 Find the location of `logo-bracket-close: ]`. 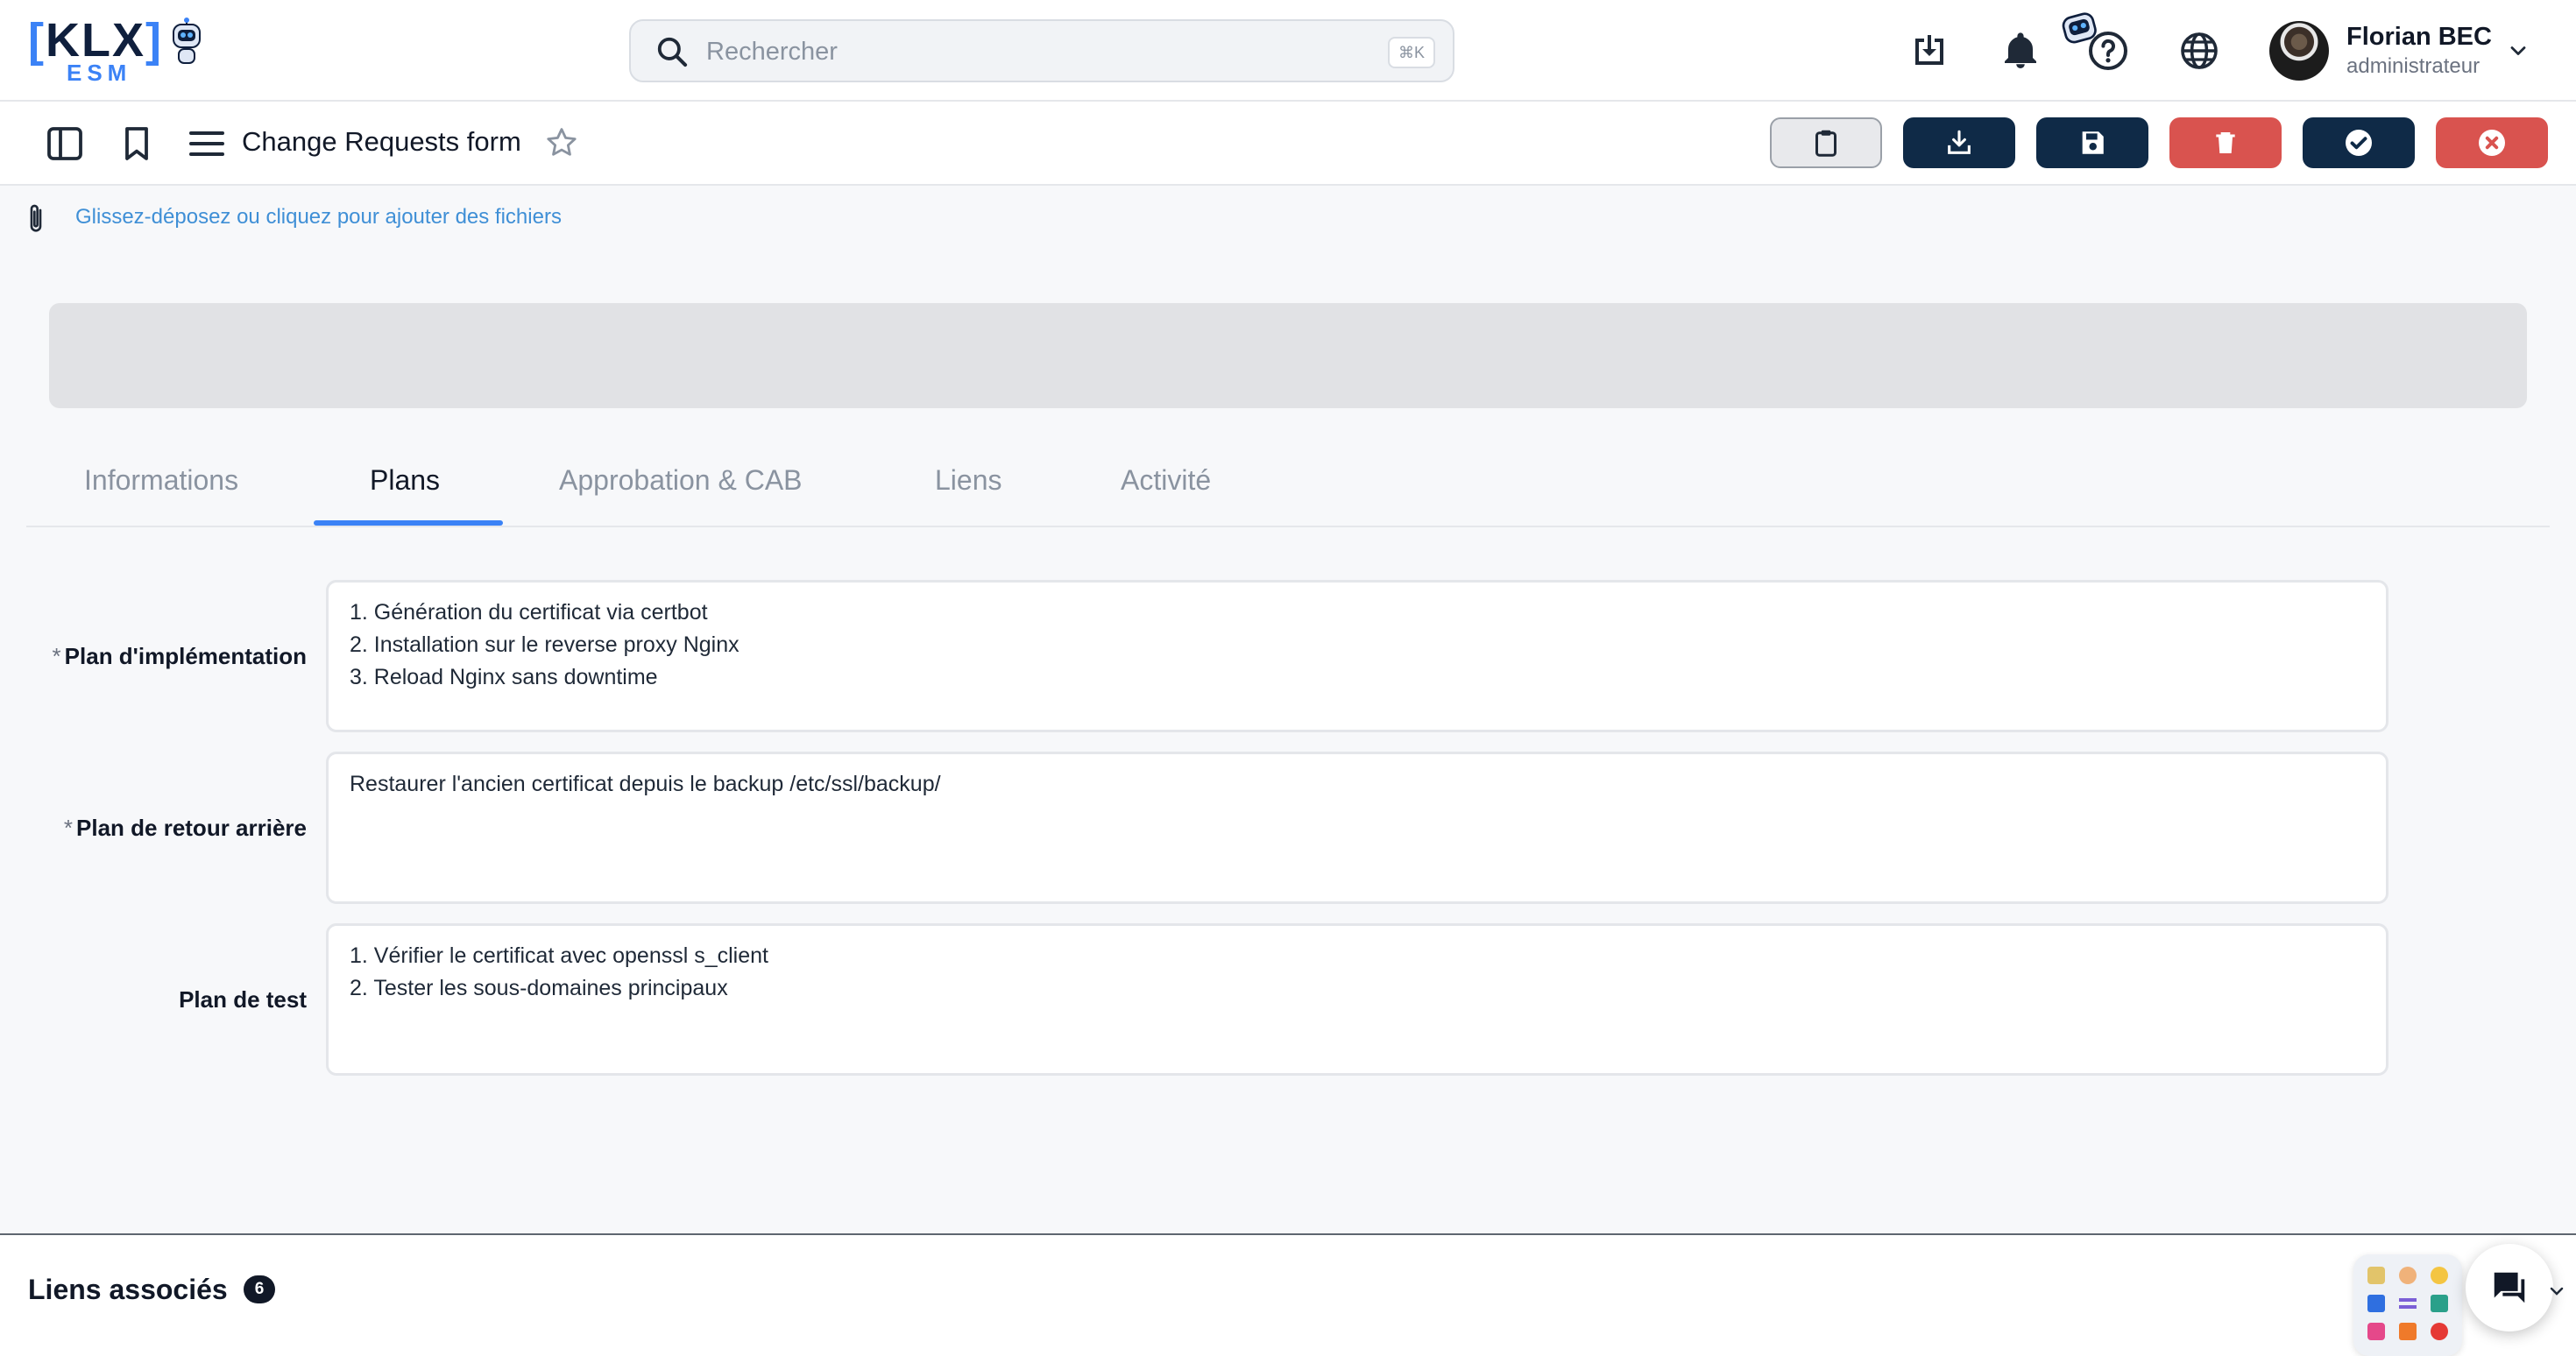

logo-bracket-close: ] is located at coordinates (154, 40).